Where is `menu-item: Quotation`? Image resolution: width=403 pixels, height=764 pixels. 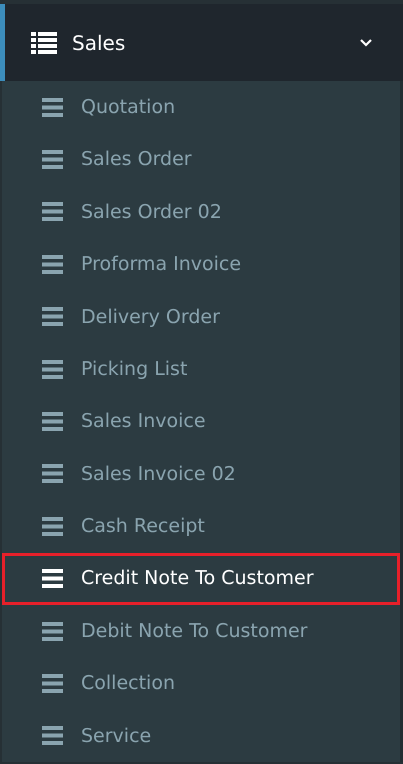 menu-item: Quotation is located at coordinates (201, 107).